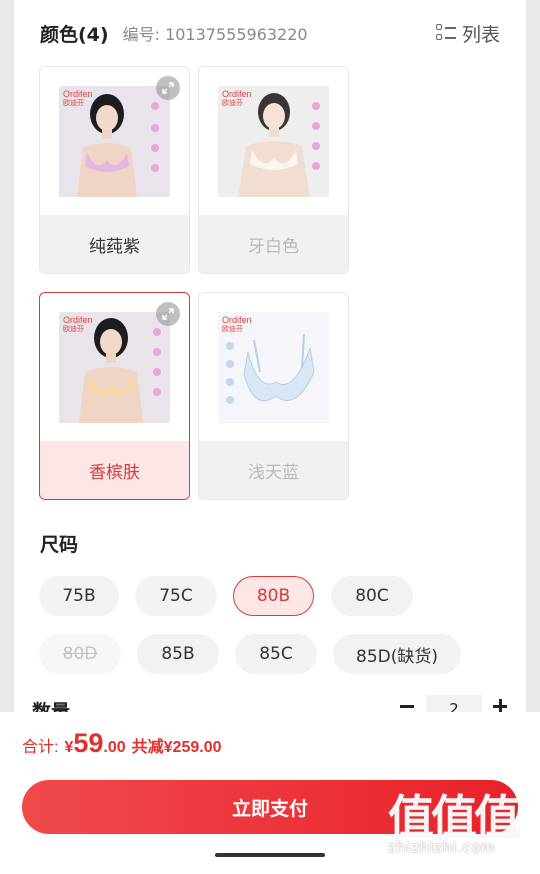 The image size is (540, 874). I want to click on list-view-label: 列表, so click(480, 34).